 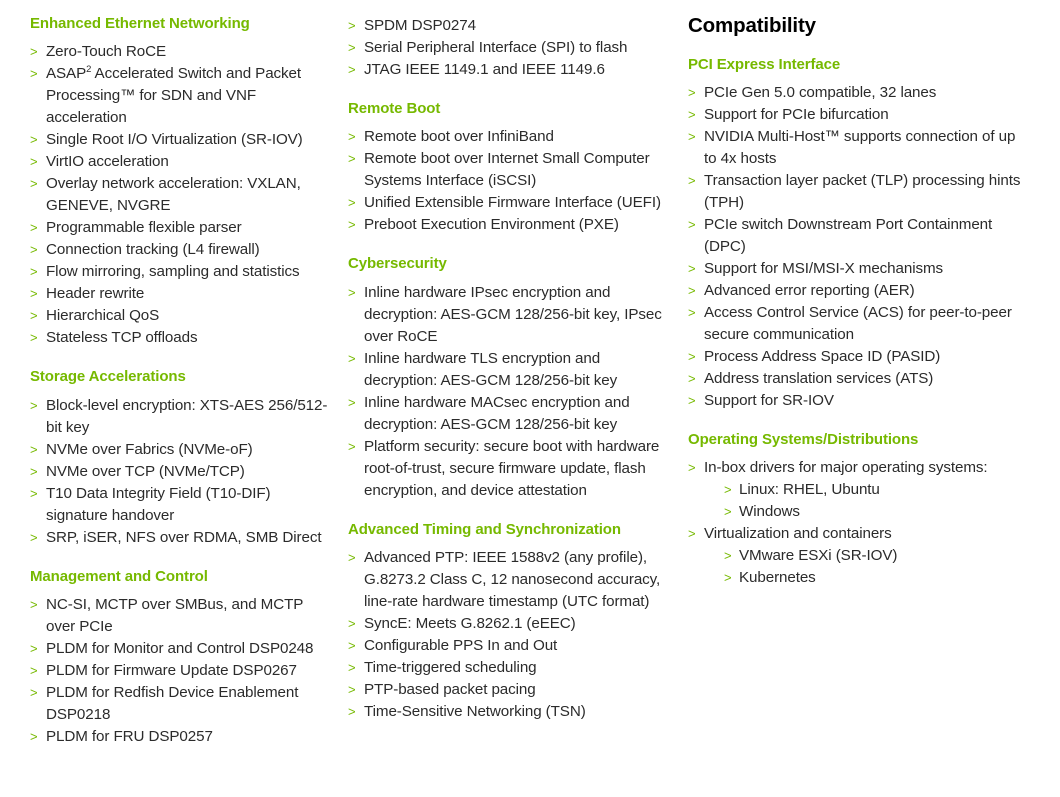 I want to click on list-item-label: Support for MSI/MSI-X mechanisms, so click(x=824, y=268).